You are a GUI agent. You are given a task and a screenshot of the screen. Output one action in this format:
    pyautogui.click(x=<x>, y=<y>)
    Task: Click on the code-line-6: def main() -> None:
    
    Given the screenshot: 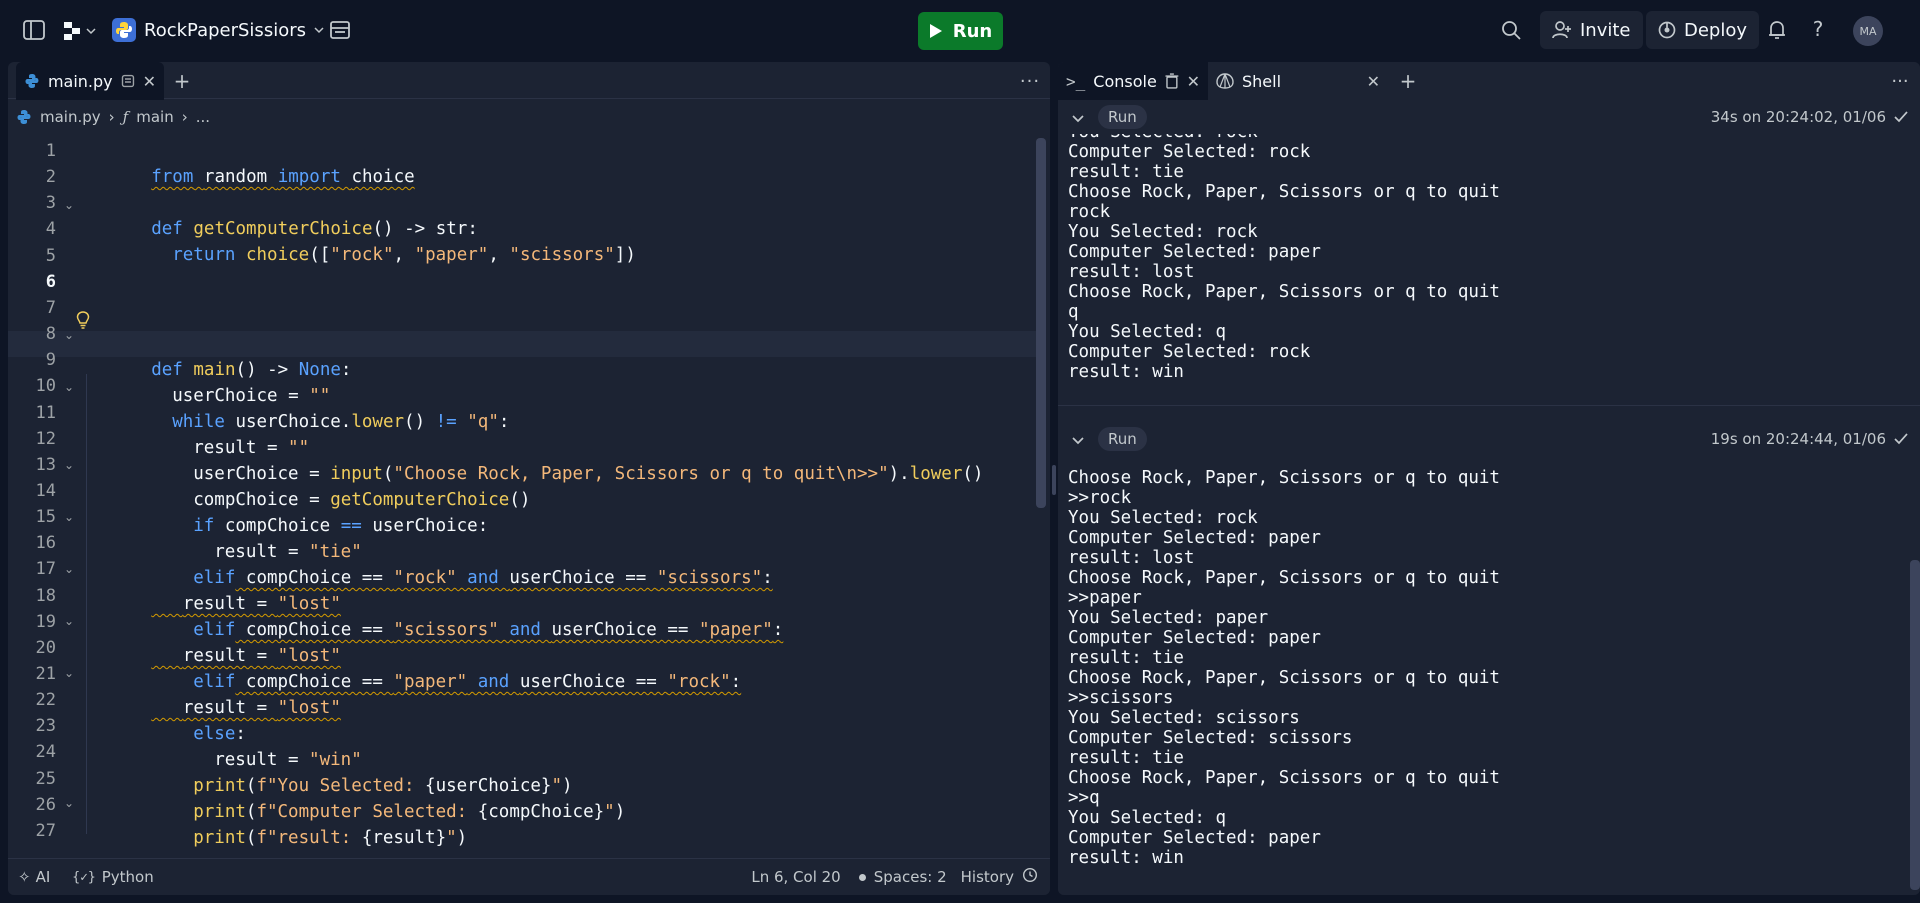 What is the action you would take?
    pyautogui.click(x=251, y=370)
    